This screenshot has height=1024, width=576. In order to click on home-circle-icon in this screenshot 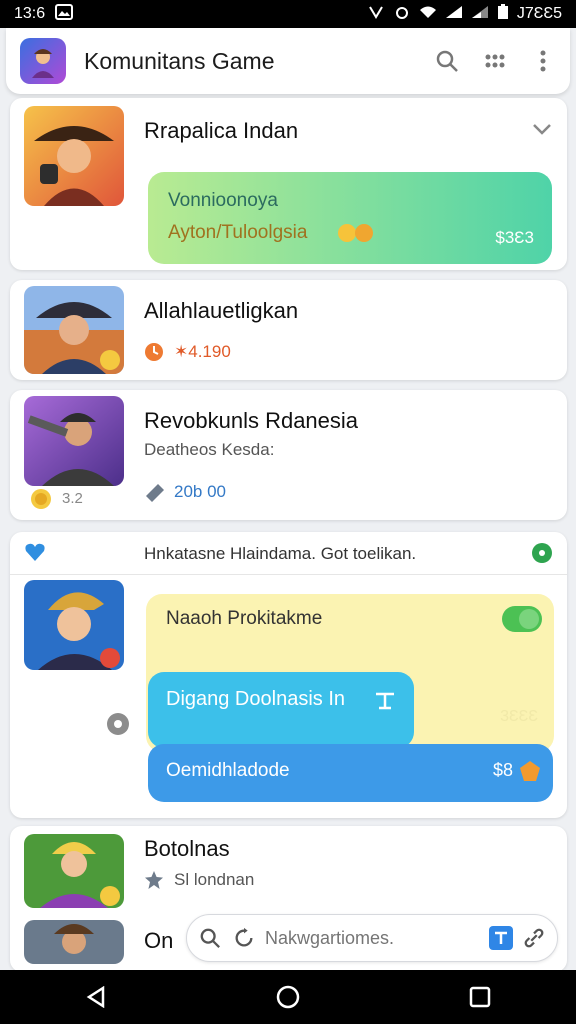, I will do `click(288, 997)`.